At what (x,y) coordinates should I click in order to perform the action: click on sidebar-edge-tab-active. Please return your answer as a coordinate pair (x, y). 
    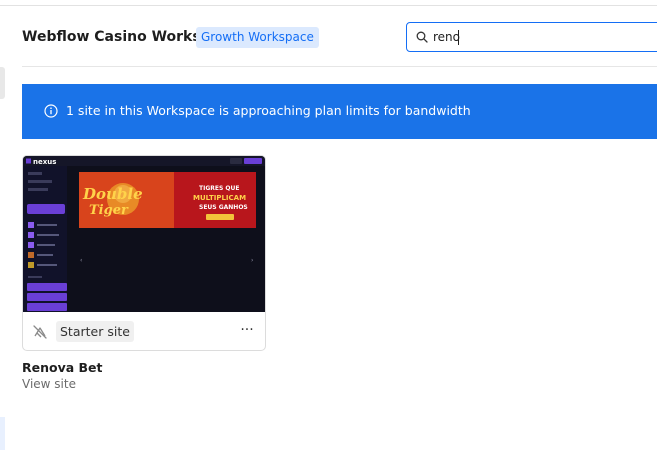
    Looking at the image, I should click on (2, 433).